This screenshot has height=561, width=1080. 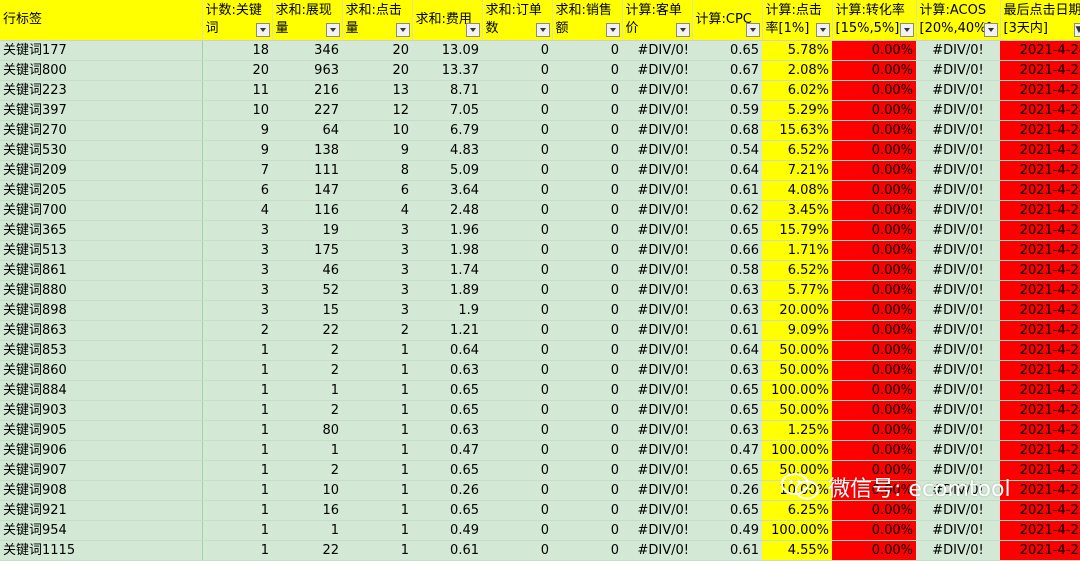 I want to click on cell-cost: 1.74, so click(x=447, y=271).